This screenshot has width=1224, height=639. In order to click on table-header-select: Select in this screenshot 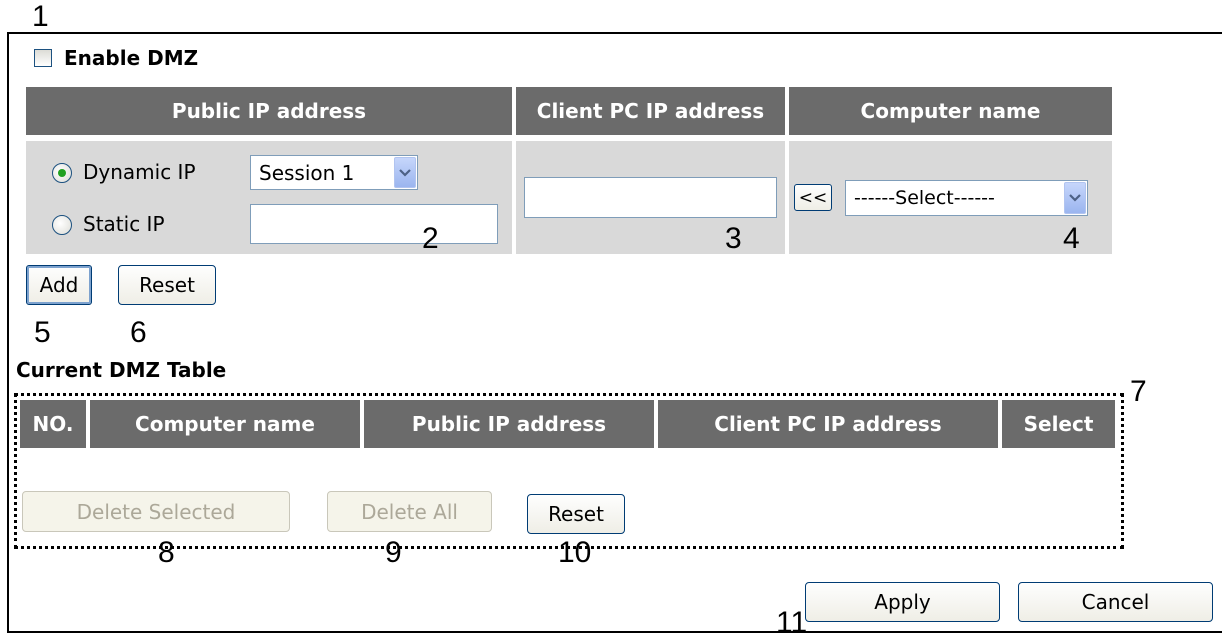, I will do `click(1058, 424)`.